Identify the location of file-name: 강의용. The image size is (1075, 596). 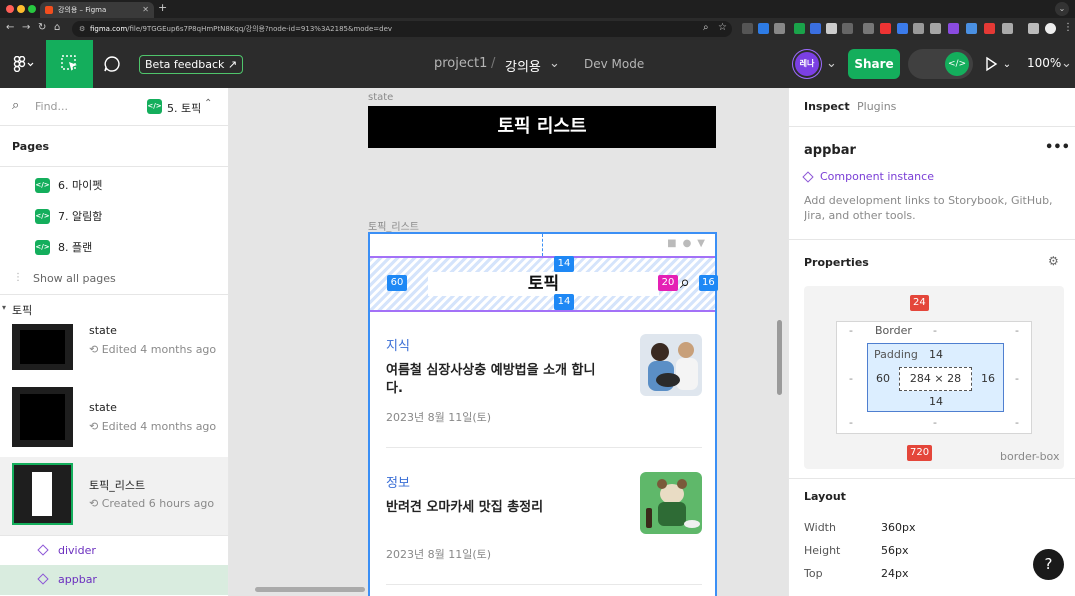
(523, 65).